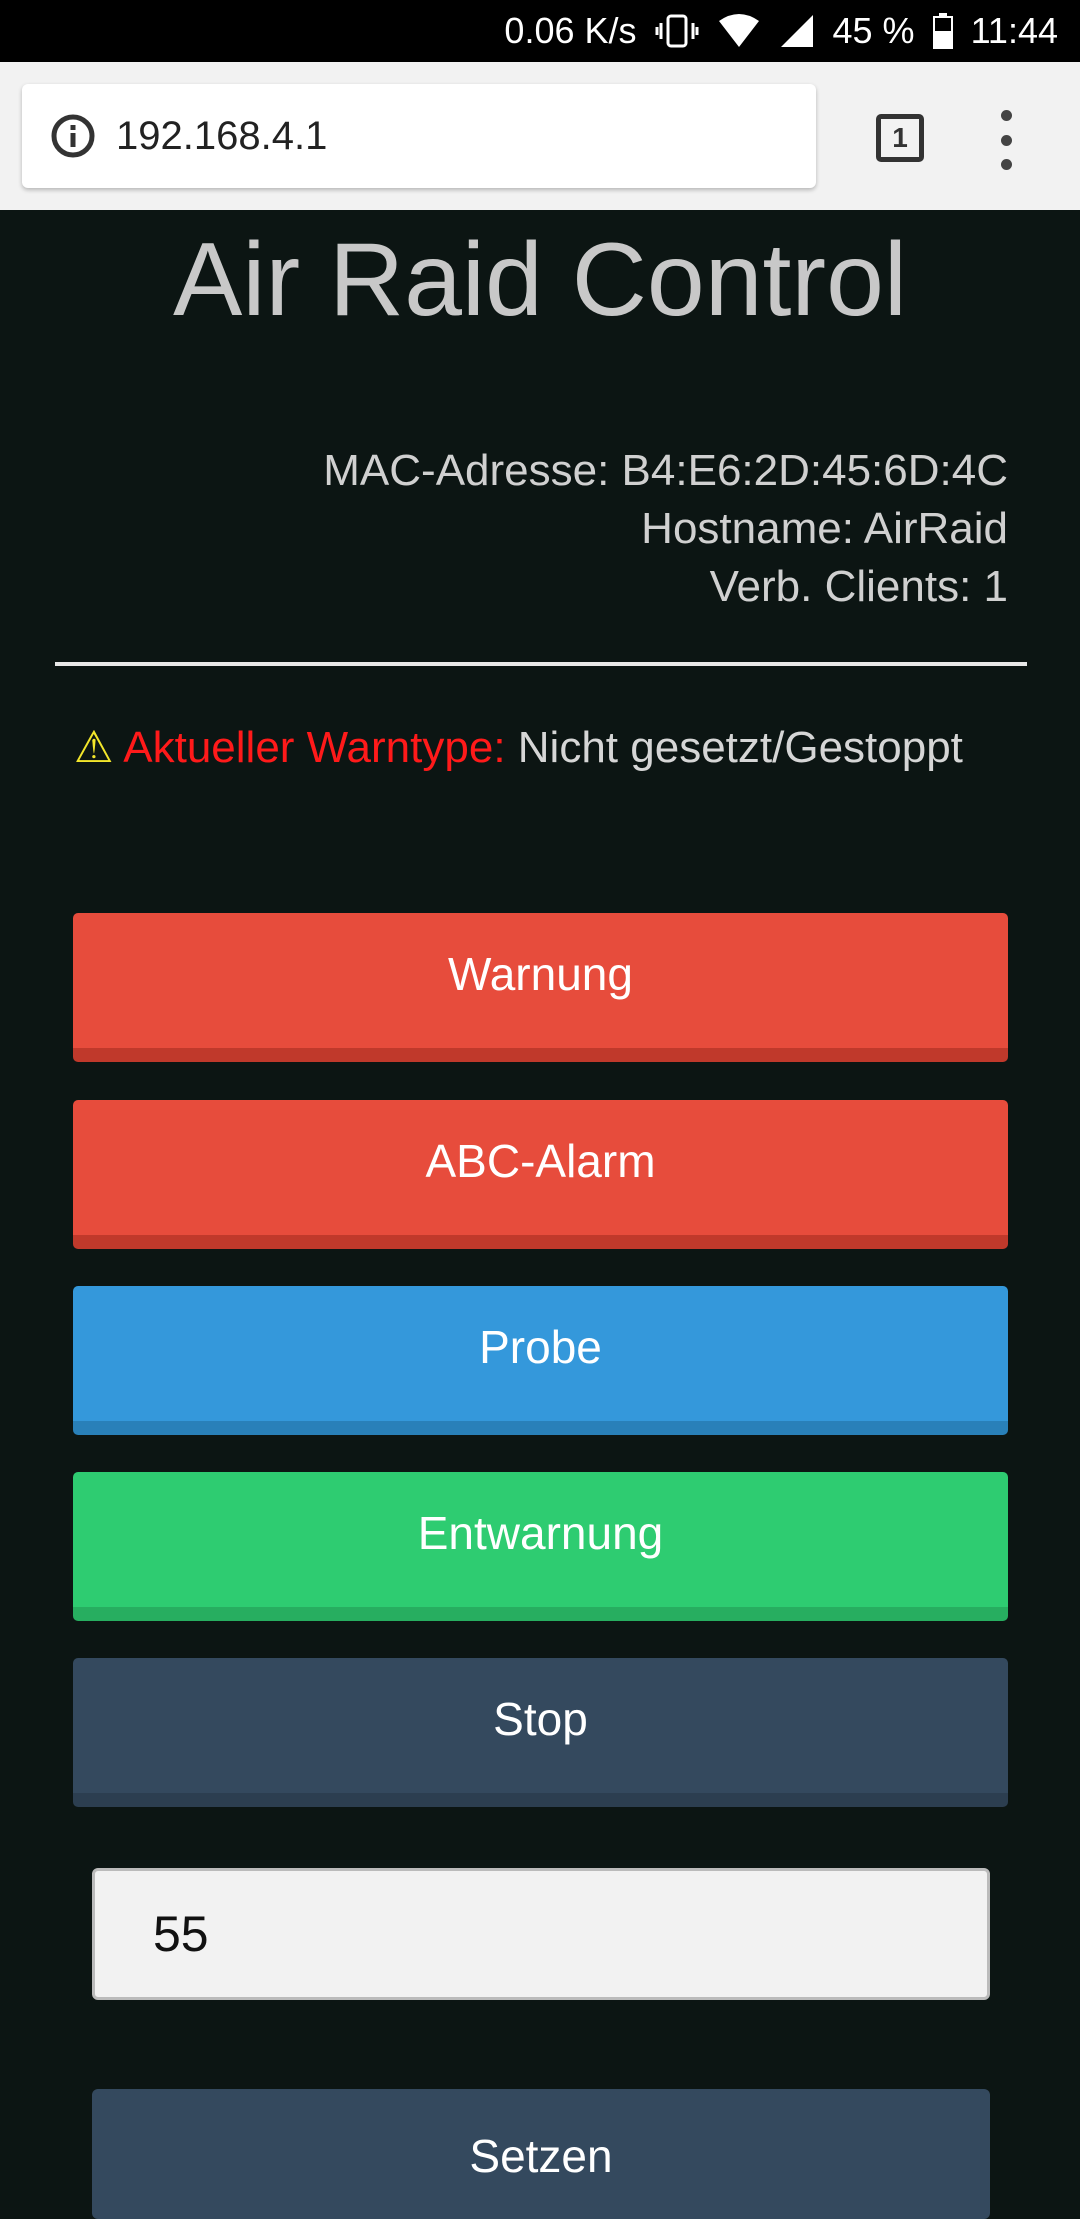  What do you see at coordinates (873, 30) in the screenshot?
I see `battery-percent: 45 %` at bounding box center [873, 30].